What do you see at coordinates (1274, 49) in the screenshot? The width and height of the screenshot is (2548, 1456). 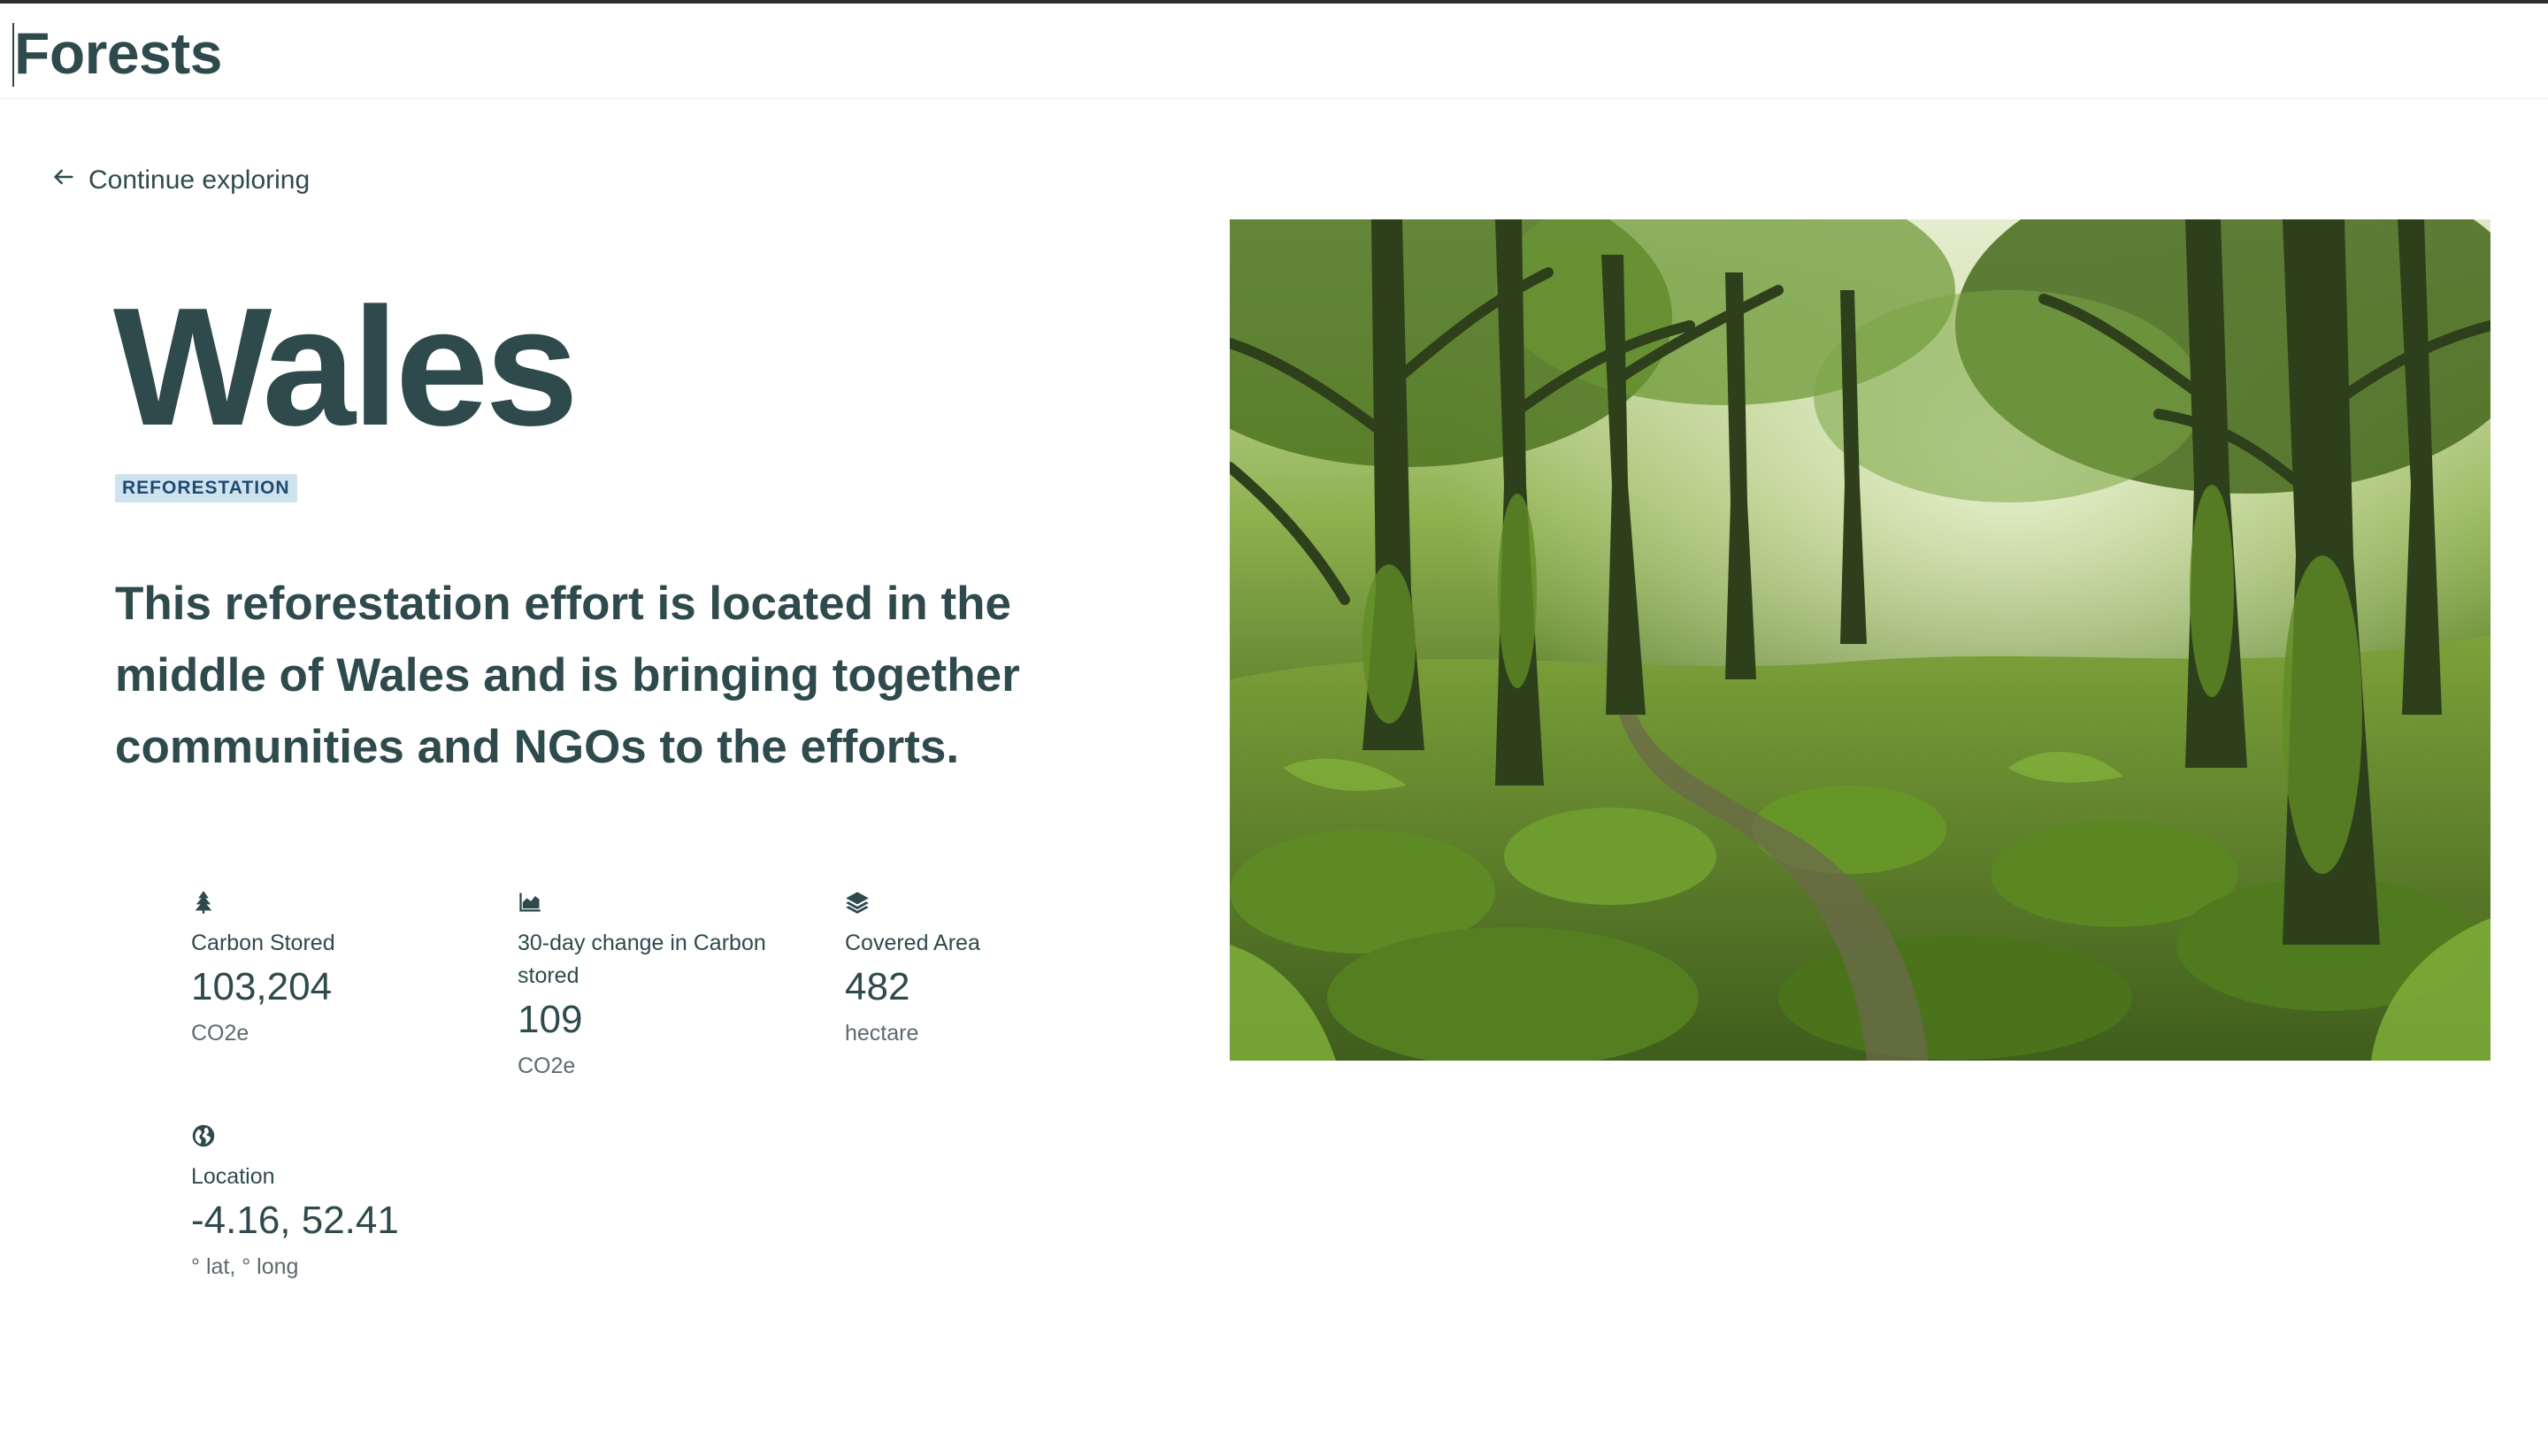 I see `top-bar: Forests` at bounding box center [1274, 49].